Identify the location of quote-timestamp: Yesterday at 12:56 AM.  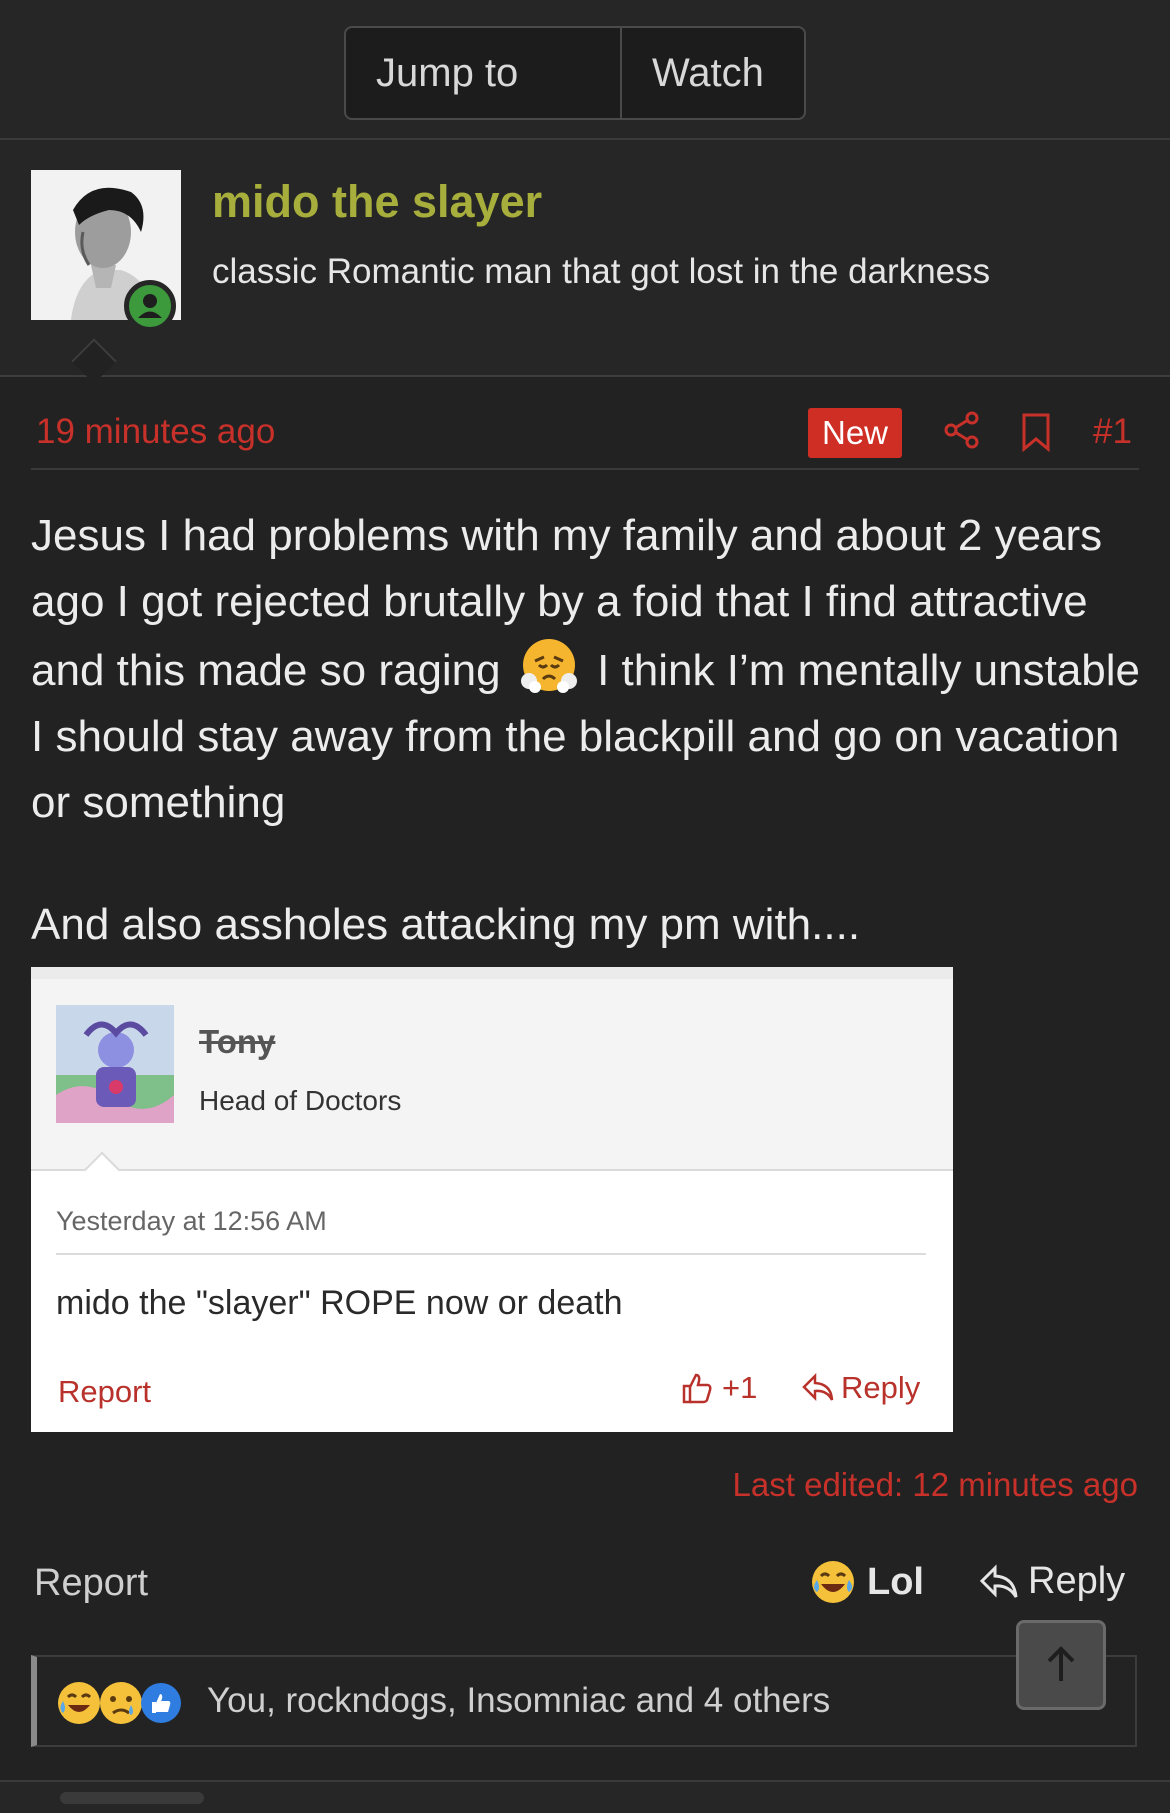
(191, 1221).